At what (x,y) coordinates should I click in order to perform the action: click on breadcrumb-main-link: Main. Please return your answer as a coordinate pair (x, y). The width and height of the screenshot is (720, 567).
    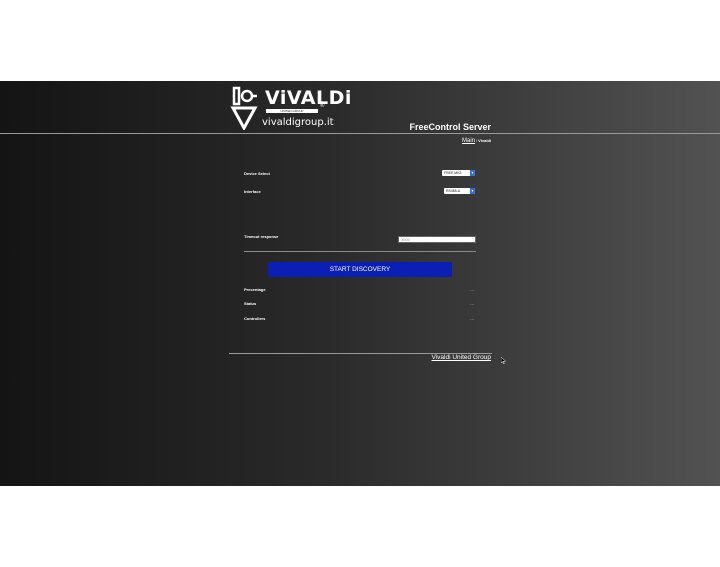
    Looking at the image, I should click on (468, 141).